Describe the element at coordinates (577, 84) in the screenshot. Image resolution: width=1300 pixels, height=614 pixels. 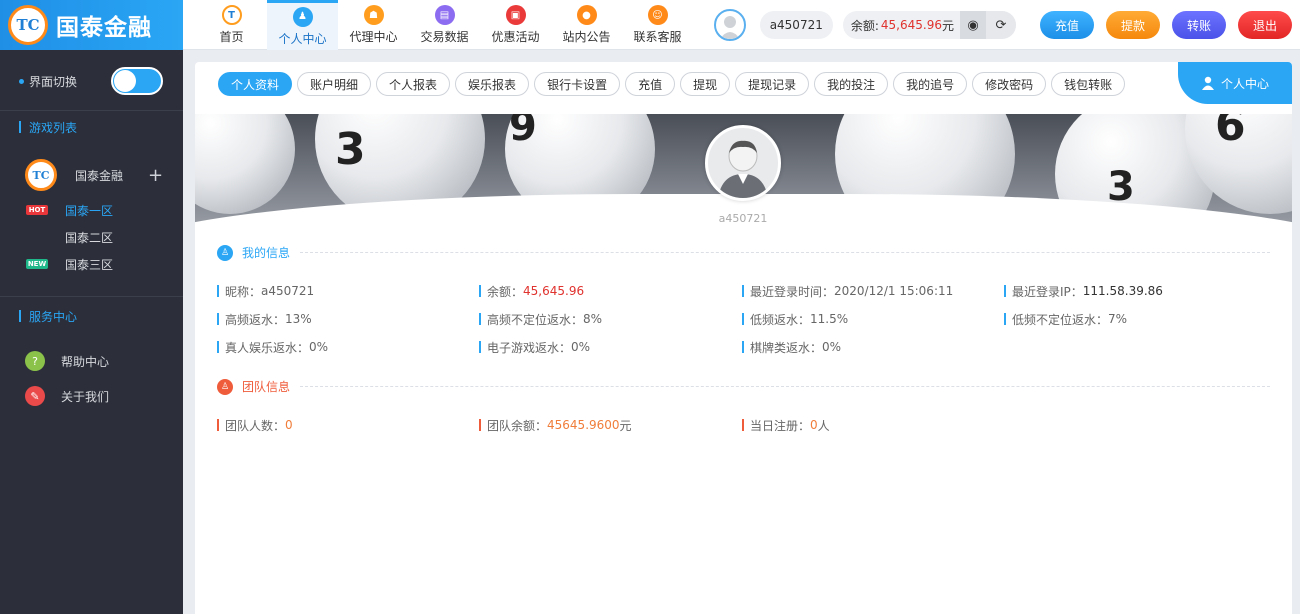
I see `tab-bank-card: 银行卡设置` at that location.